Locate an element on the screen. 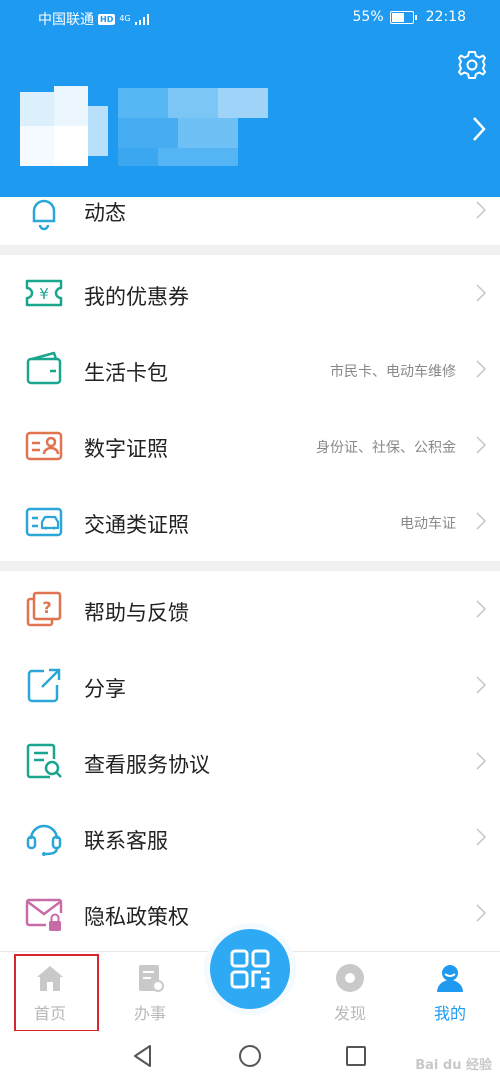 This screenshot has height=1083, width=500. menu-item-coupons: ¥ 我的优惠券 is located at coordinates (250, 293).